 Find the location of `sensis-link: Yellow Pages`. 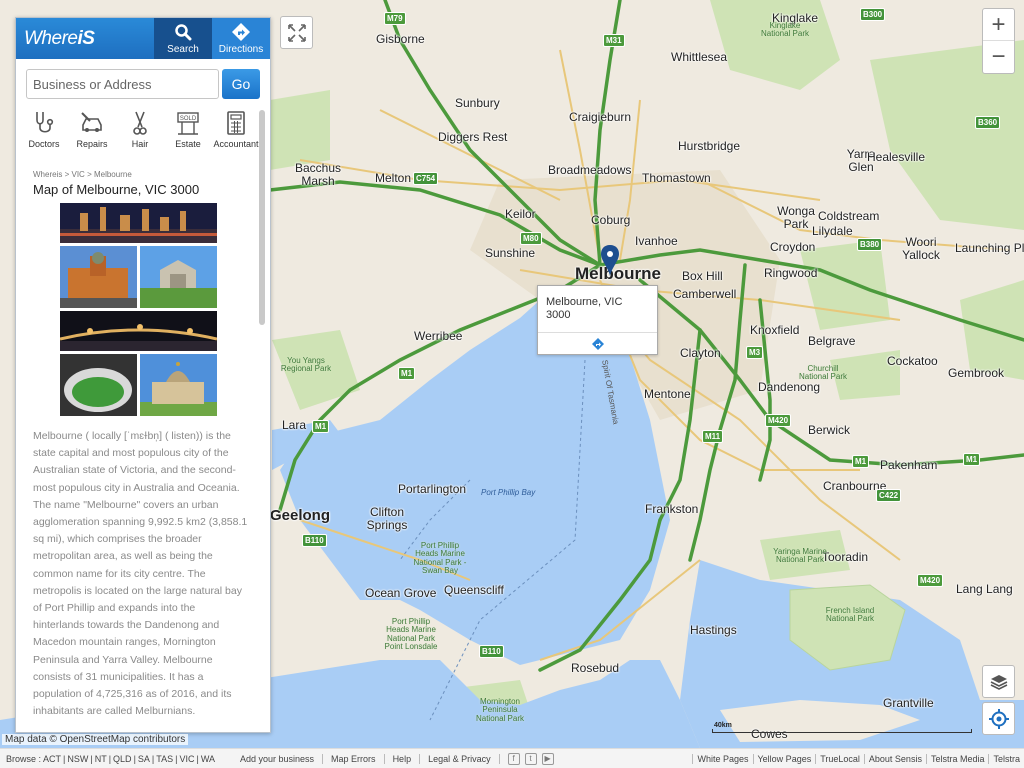

sensis-link: Yellow Pages is located at coordinates (784, 758).